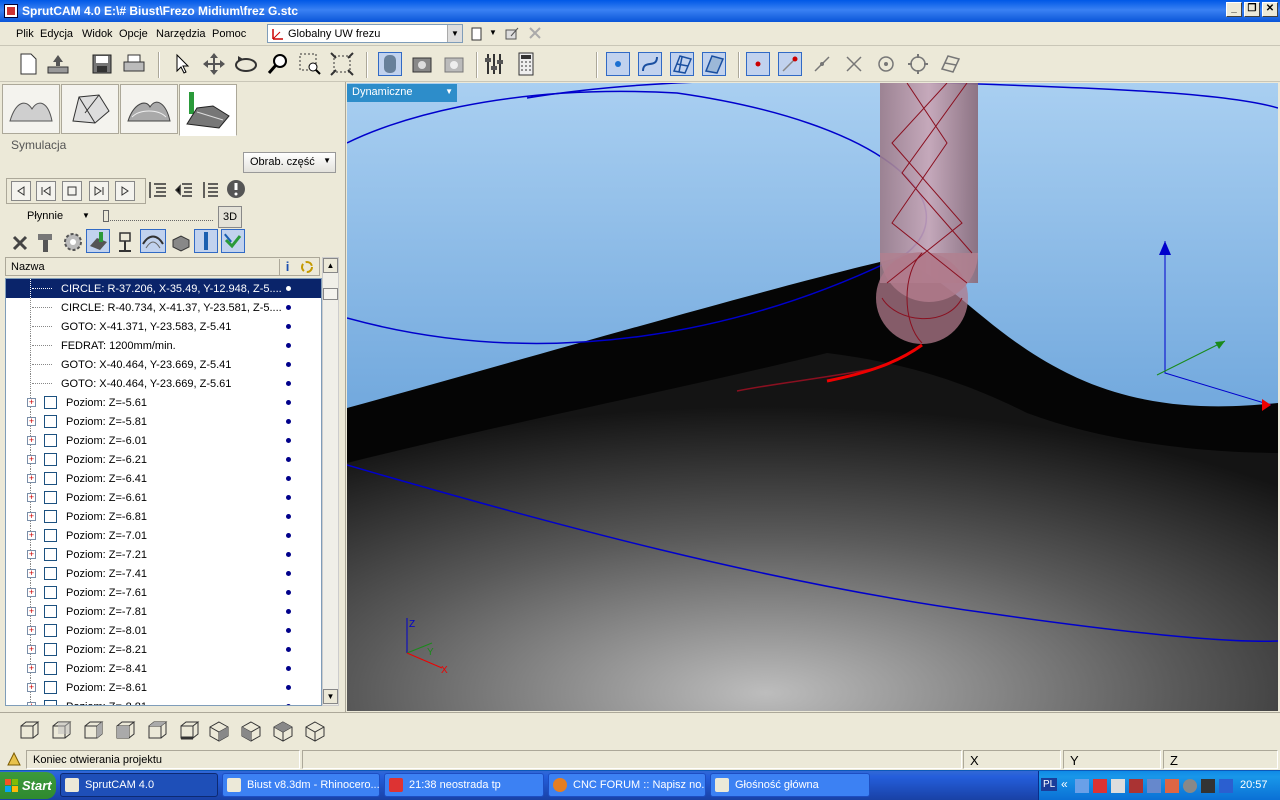 The height and width of the screenshot is (800, 1280). Describe the element at coordinates (56, 34) in the screenshot. I see `menu-edycja: Edycja` at that location.